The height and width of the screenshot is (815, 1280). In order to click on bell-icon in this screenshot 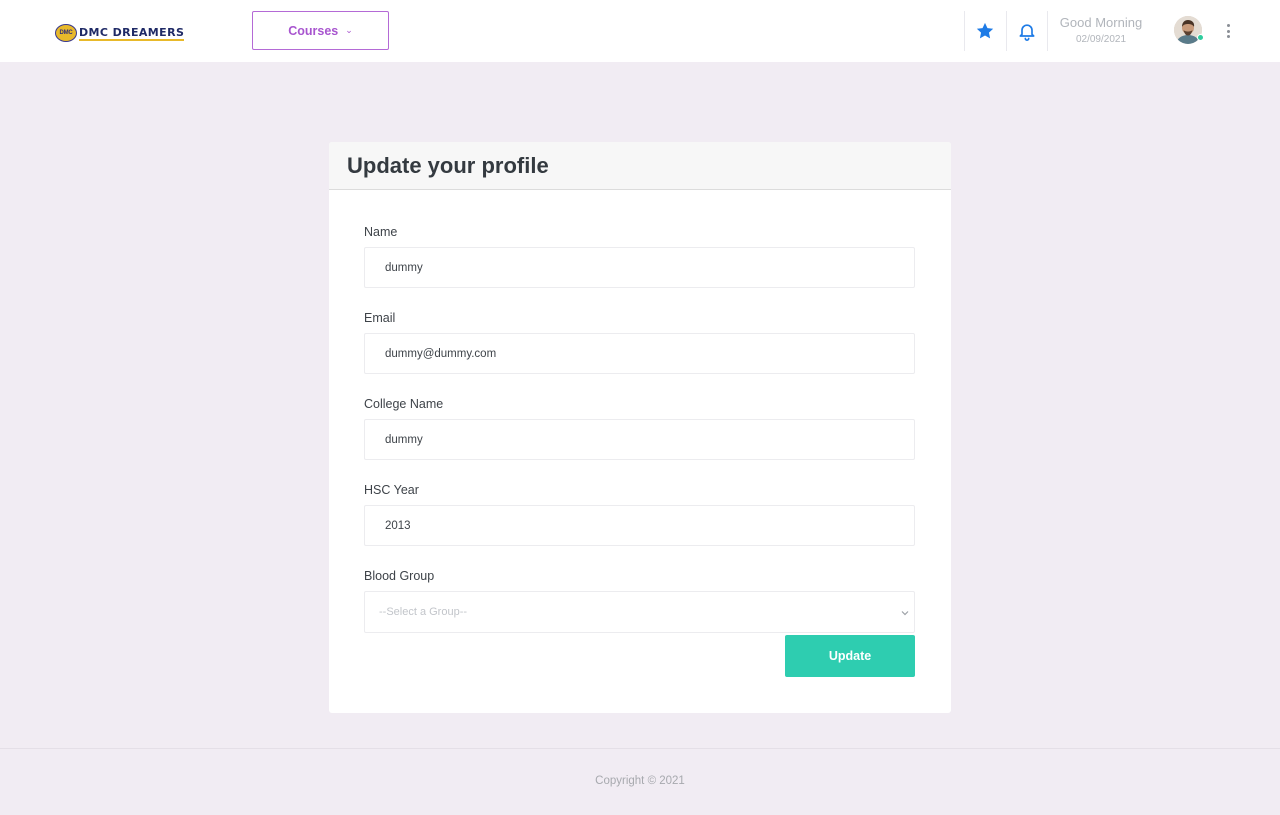, I will do `click(1027, 32)`.